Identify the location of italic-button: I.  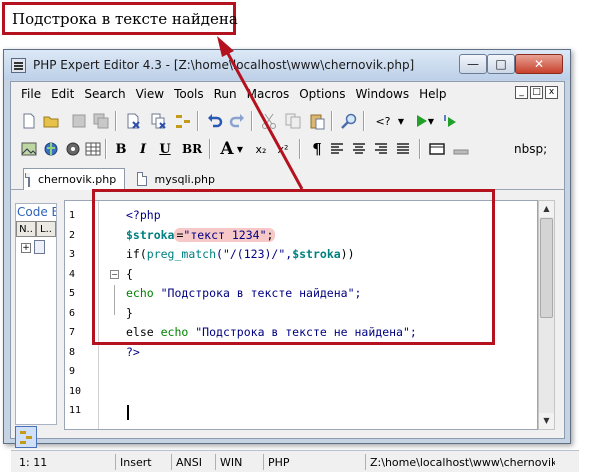
(143, 149).